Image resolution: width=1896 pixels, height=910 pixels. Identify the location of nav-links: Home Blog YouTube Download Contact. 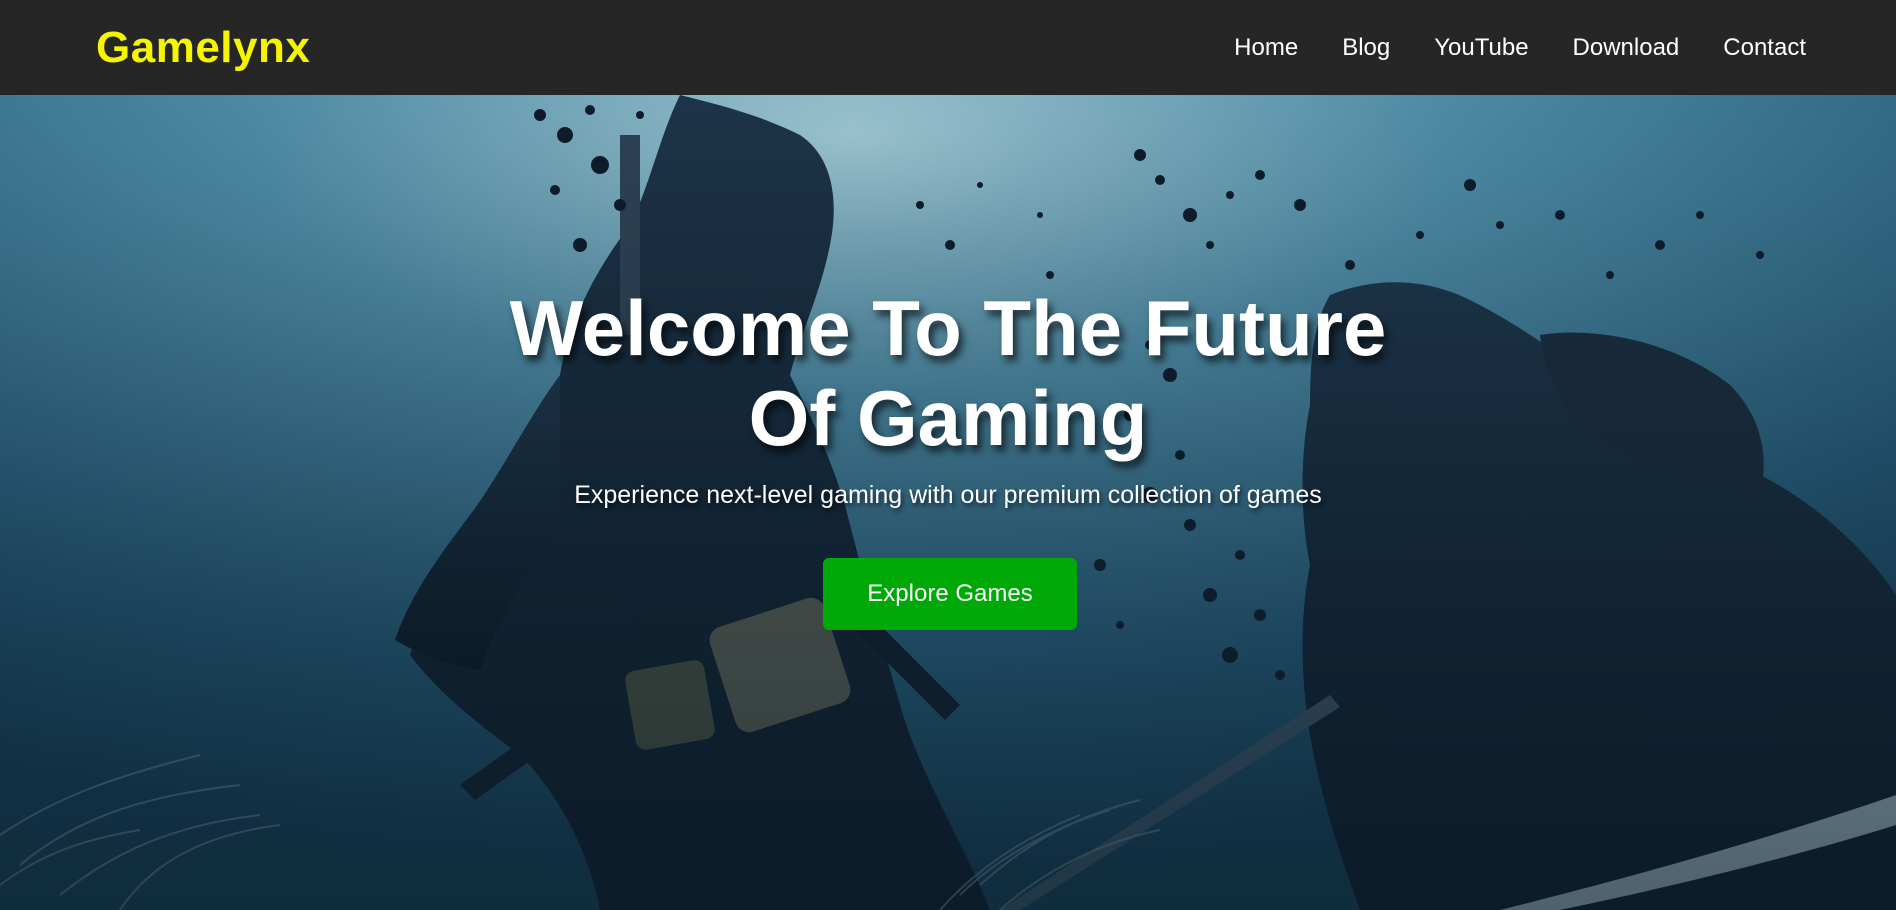
(1498, 48).